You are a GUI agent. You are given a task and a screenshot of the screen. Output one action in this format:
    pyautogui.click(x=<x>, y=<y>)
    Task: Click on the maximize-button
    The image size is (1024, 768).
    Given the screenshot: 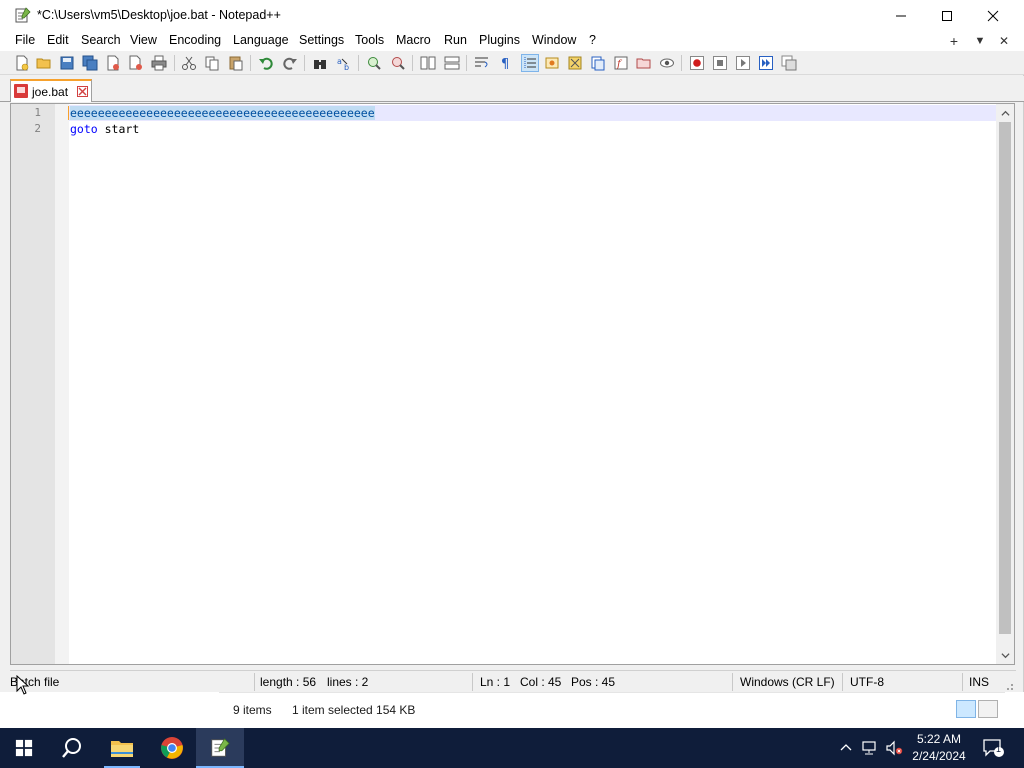 What is the action you would take?
    pyautogui.click(x=947, y=15)
    